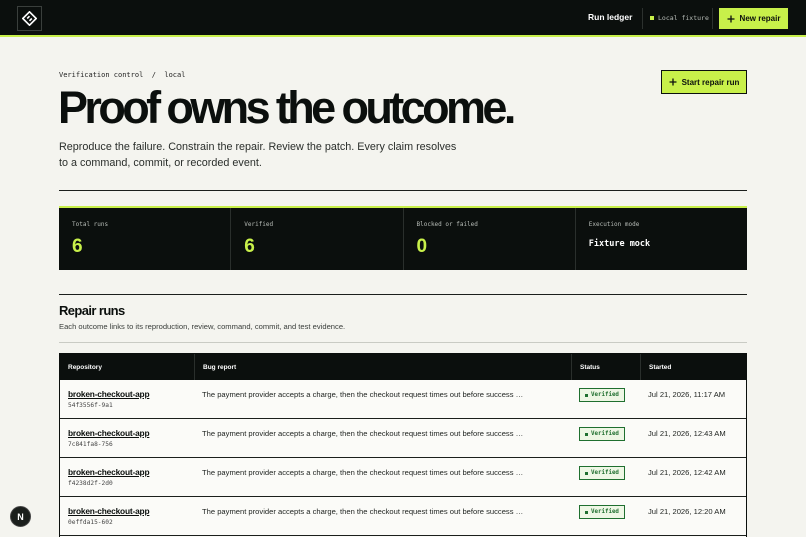 The image size is (806, 537). I want to click on status-dot-icon, so click(652, 18).